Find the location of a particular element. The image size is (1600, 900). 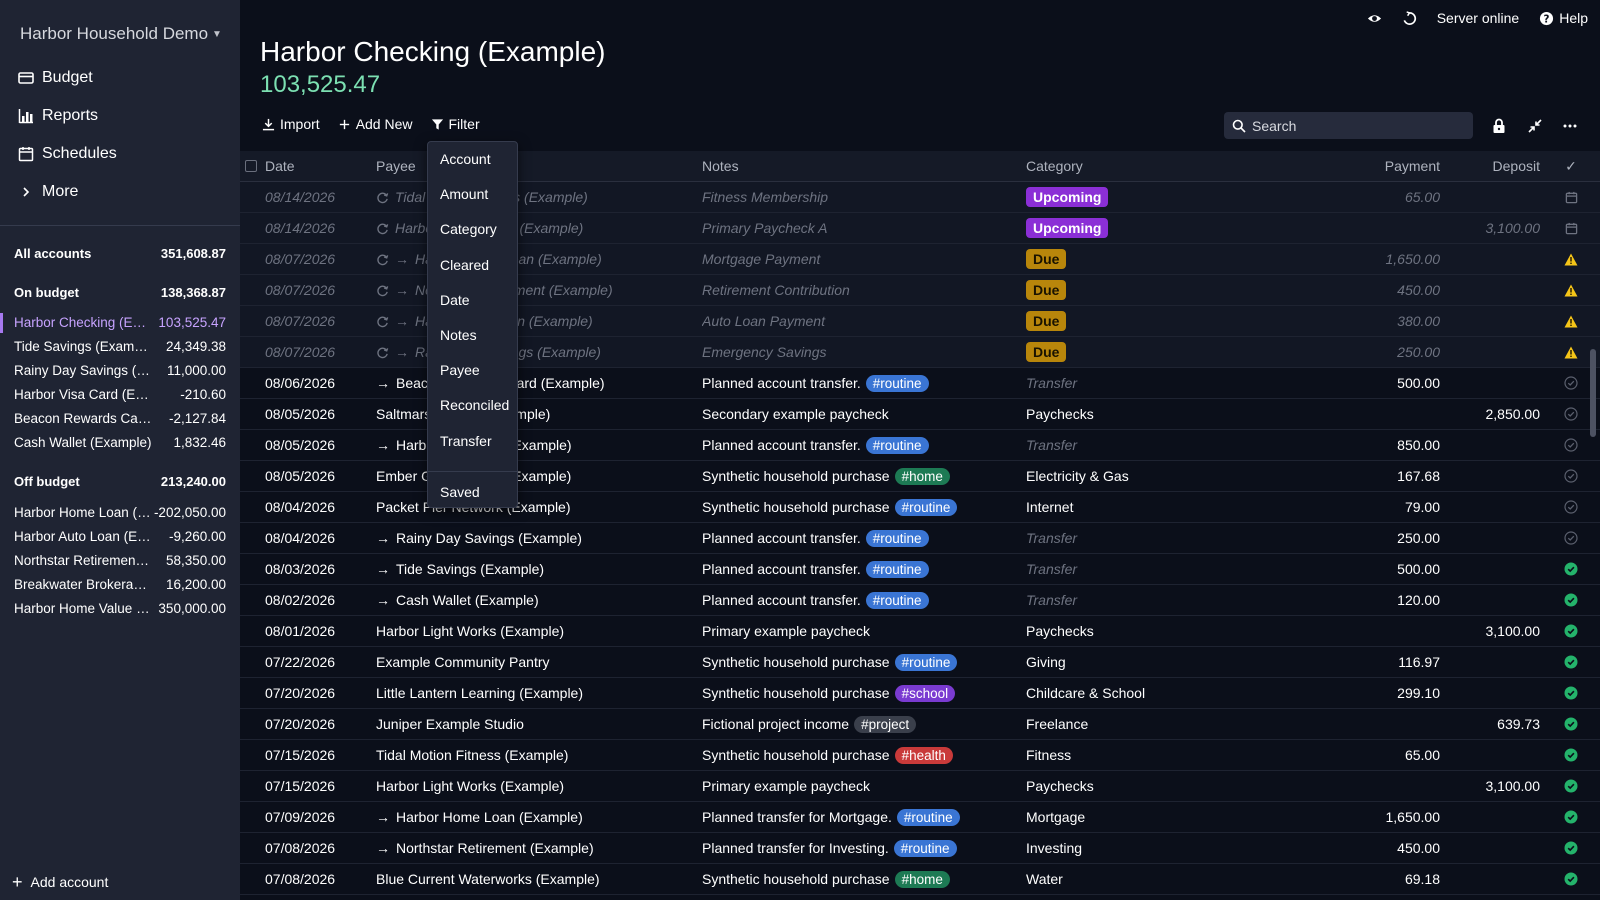

sync-button is located at coordinates (1409, 18).